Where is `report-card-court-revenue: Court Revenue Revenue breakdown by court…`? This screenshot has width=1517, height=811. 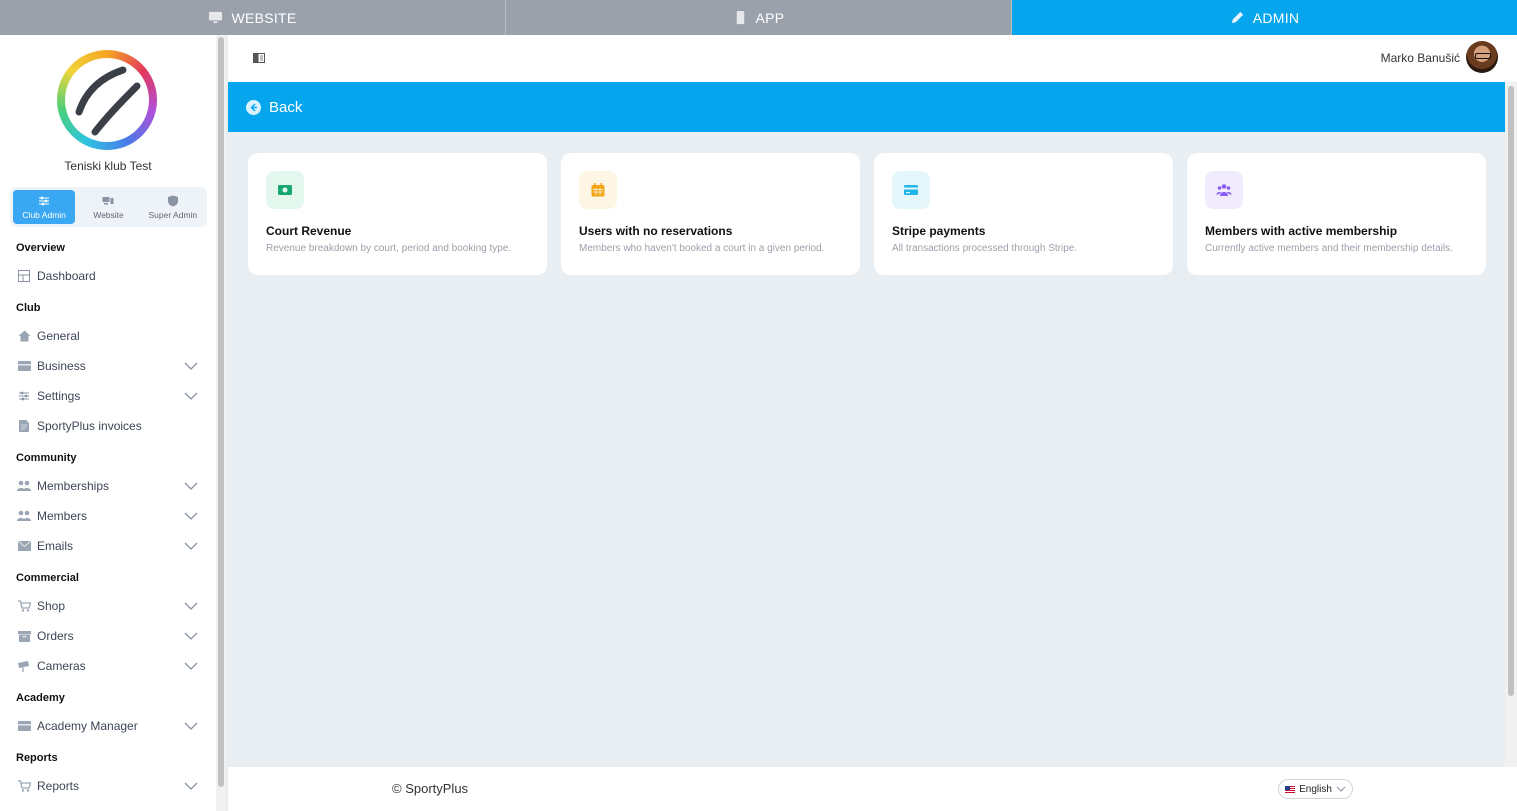 report-card-court-revenue: Court Revenue Revenue breakdown by court… is located at coordinates (397, 214).